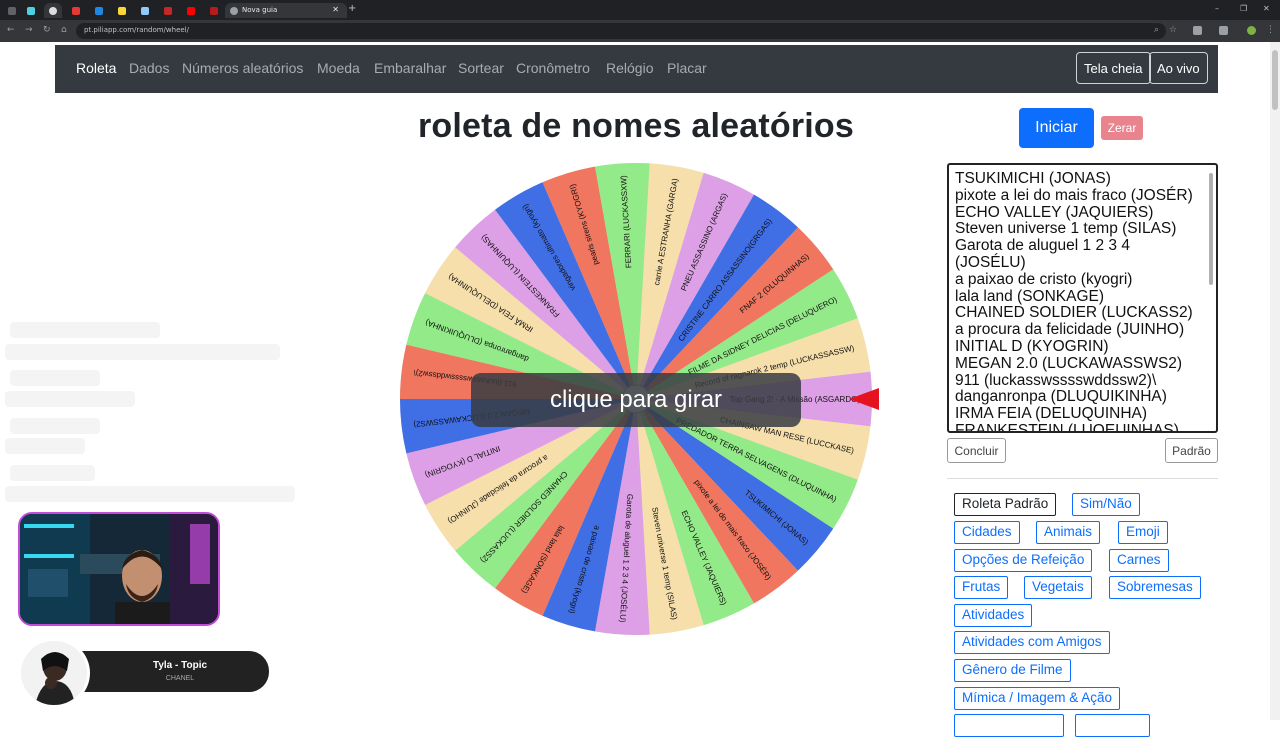 This screenshot has width=1280, height=737. Describe the element at coordinates (54, 673) in the screenshot. I see `album-art` at that location.